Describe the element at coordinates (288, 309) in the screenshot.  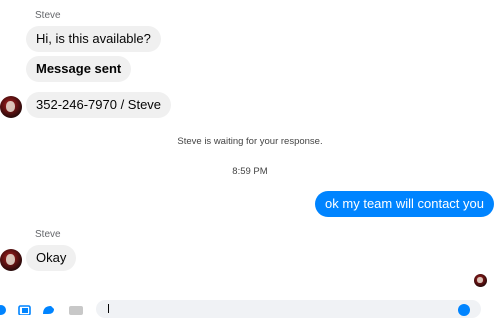
I see `message-input` at that location.